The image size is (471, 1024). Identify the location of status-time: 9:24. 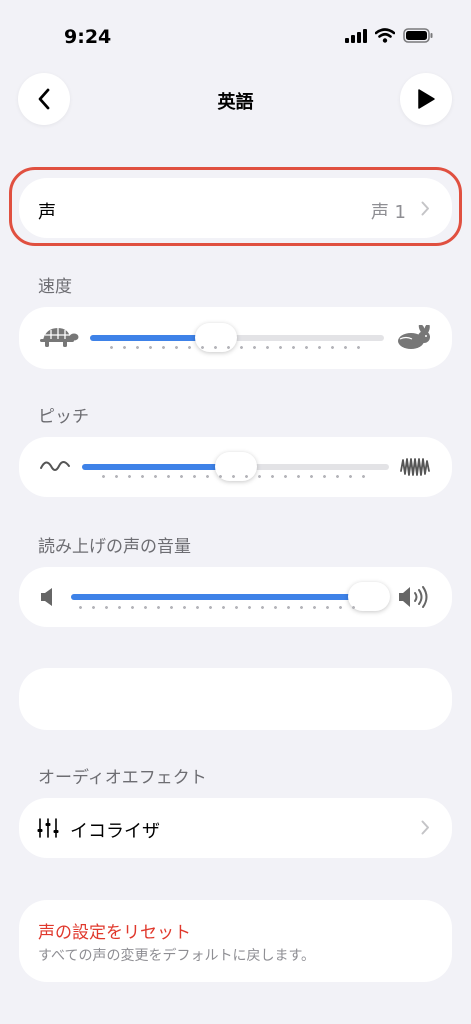
(88, 37).